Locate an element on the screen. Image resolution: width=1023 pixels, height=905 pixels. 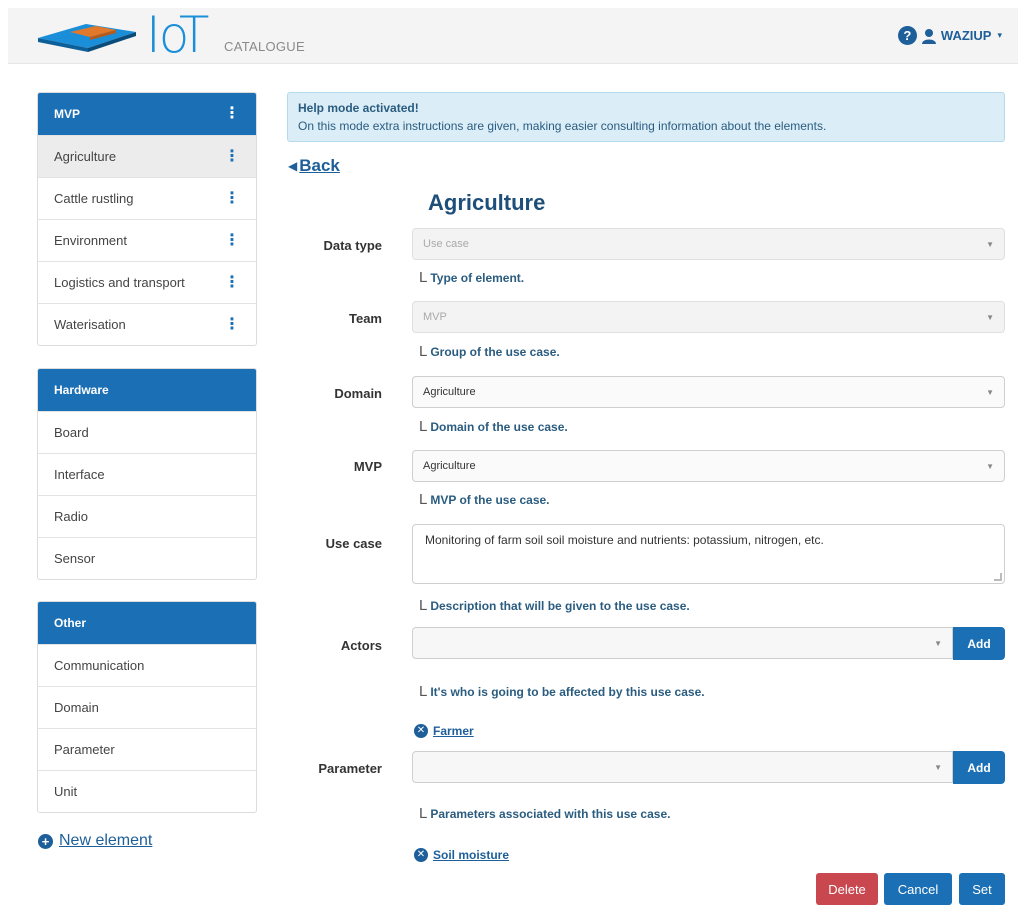
new-element-label: New element is located at coordinates (106, 840).